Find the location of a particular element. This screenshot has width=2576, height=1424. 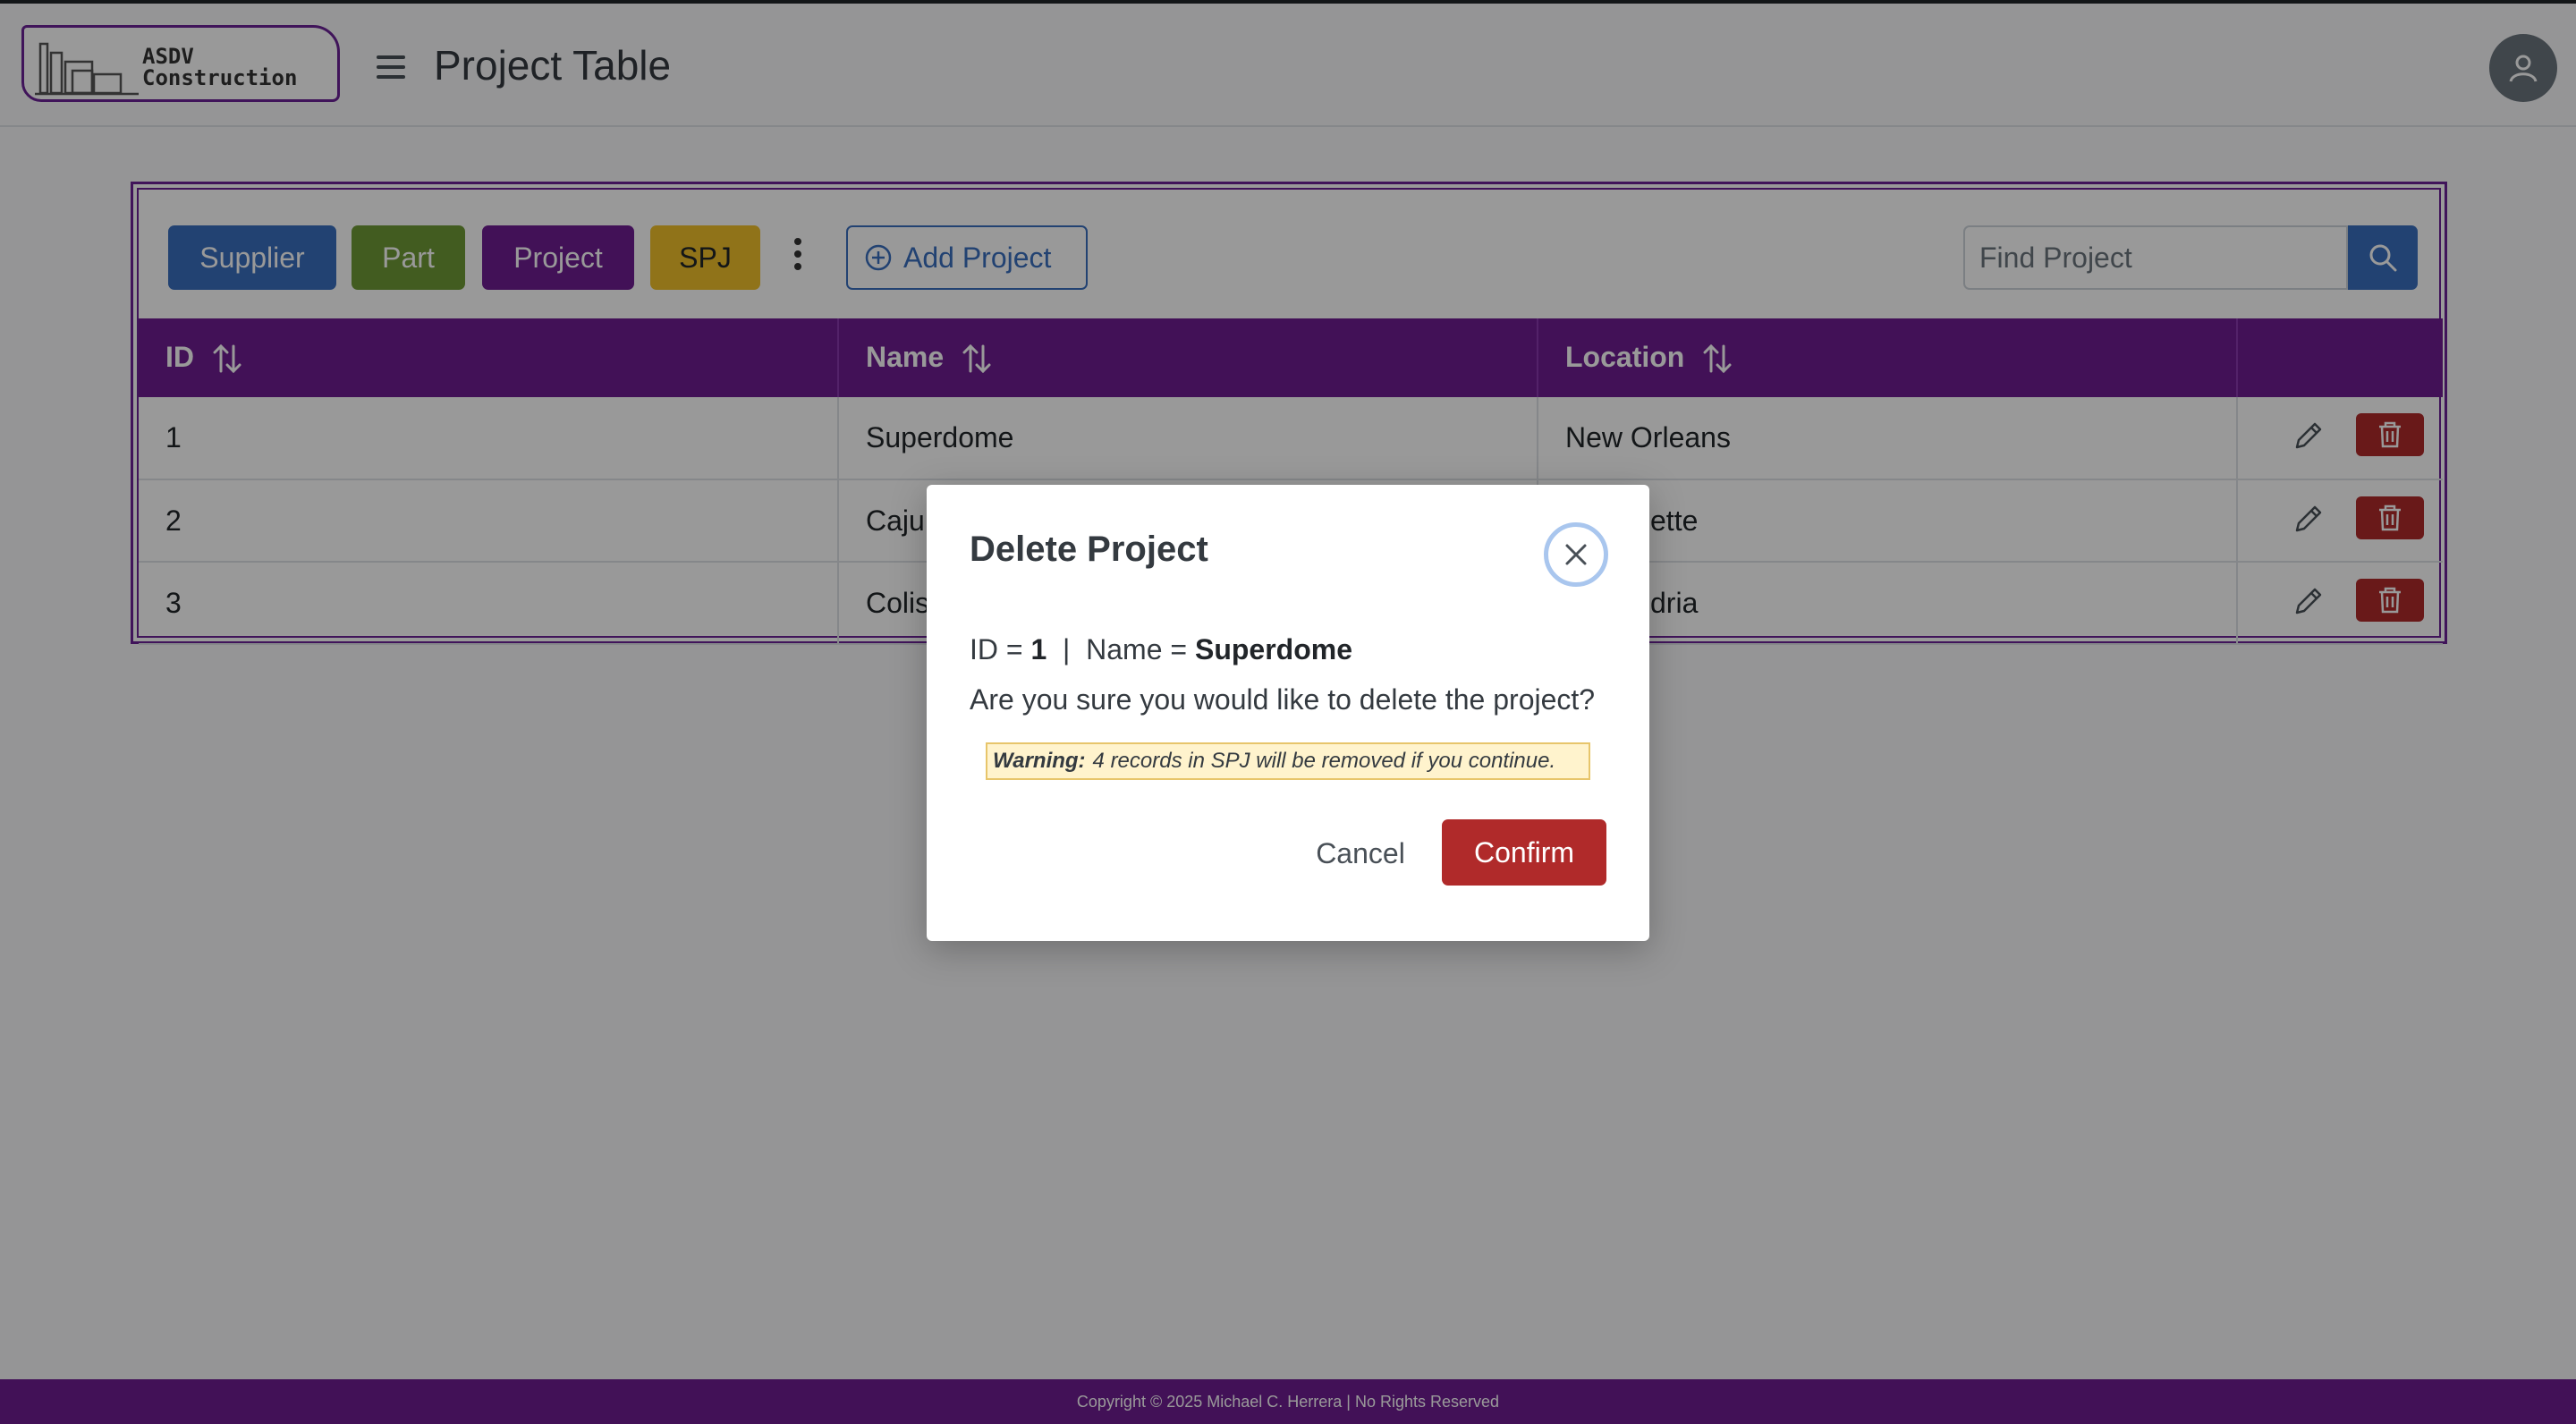

name-label: Name = is located at coordinates (1140, 649).